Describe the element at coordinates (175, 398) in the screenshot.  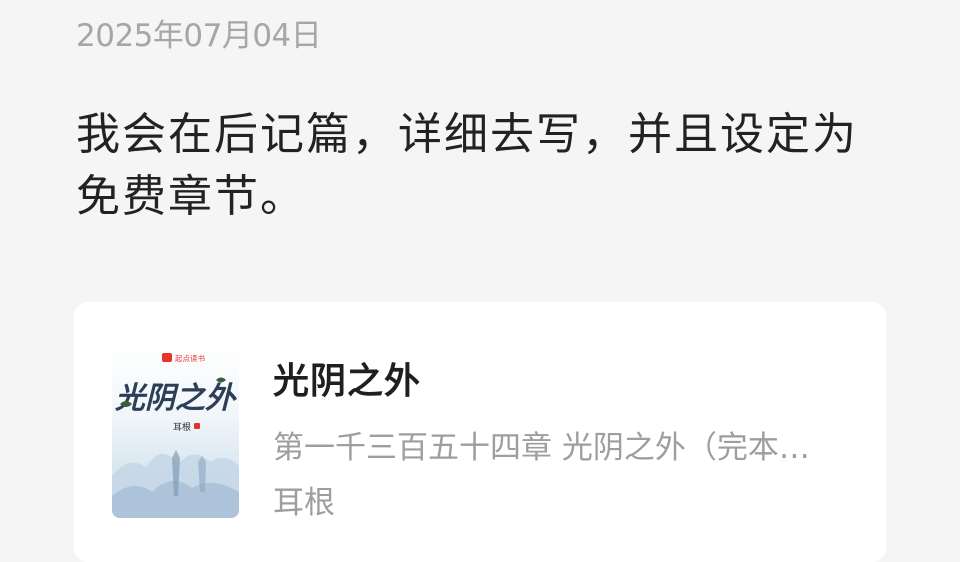
I see `cover-title: 光阴之外` at that location.